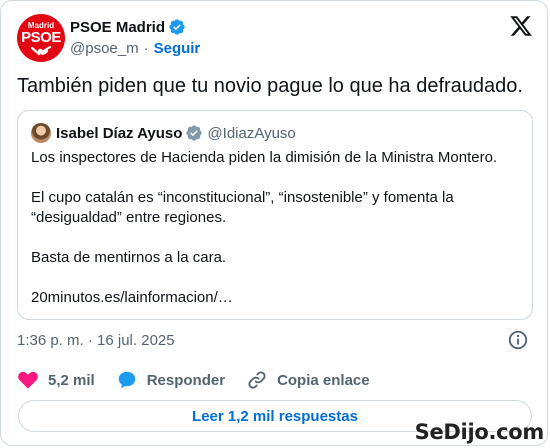  What do you see at coordinates (126, 380) in the screenshot?
I see `reply-icon` at bounding box center [126, 380].